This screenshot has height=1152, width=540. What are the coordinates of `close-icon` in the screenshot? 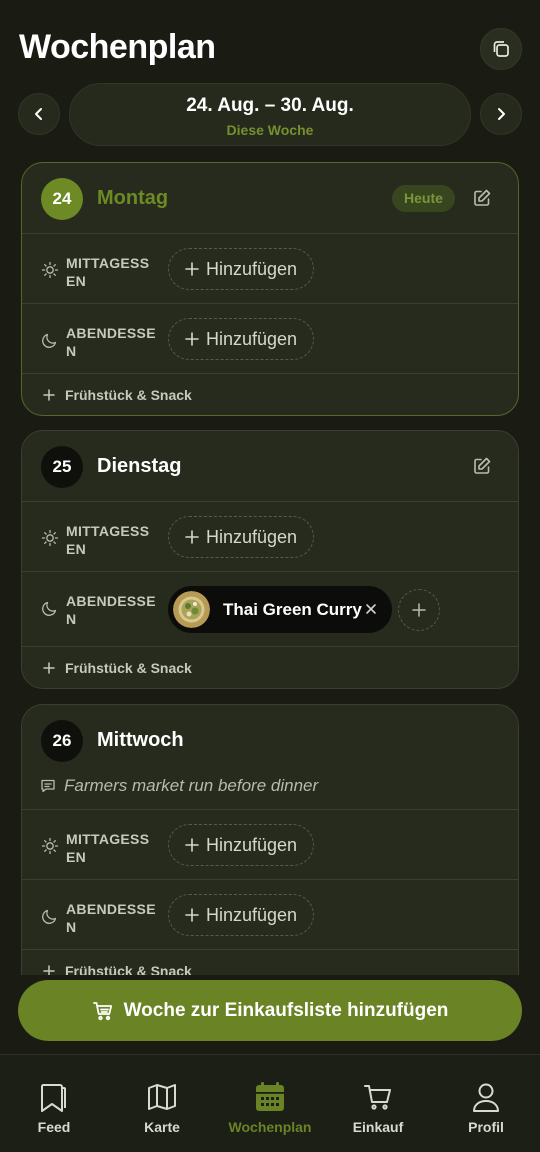 It's located at (371, 609).